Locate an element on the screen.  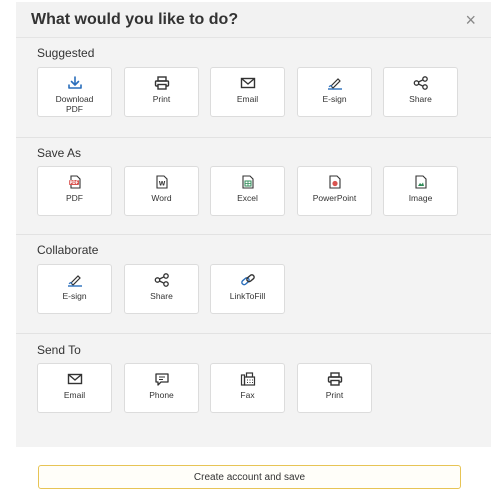
email-button: Email is located at coordinates (247, 92).